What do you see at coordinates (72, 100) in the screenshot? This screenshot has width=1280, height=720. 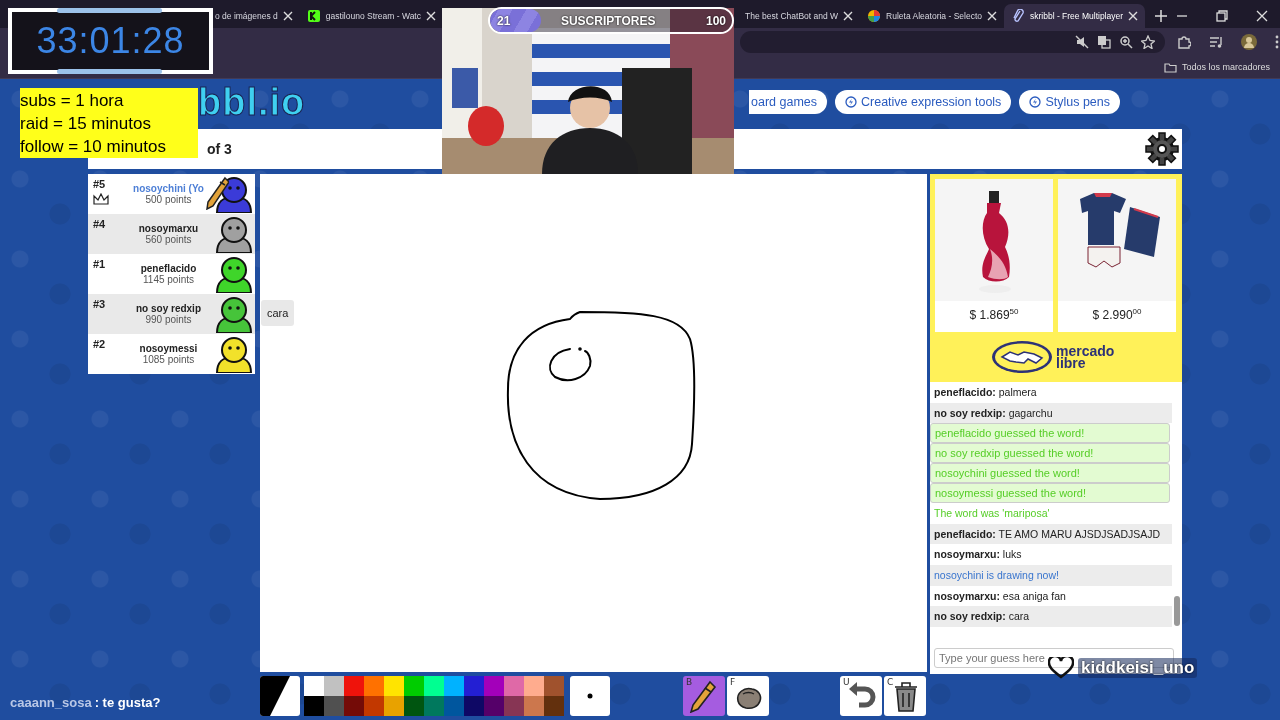 I see `goal-line: subs = 1 hora` at bounding box center [72, 100].